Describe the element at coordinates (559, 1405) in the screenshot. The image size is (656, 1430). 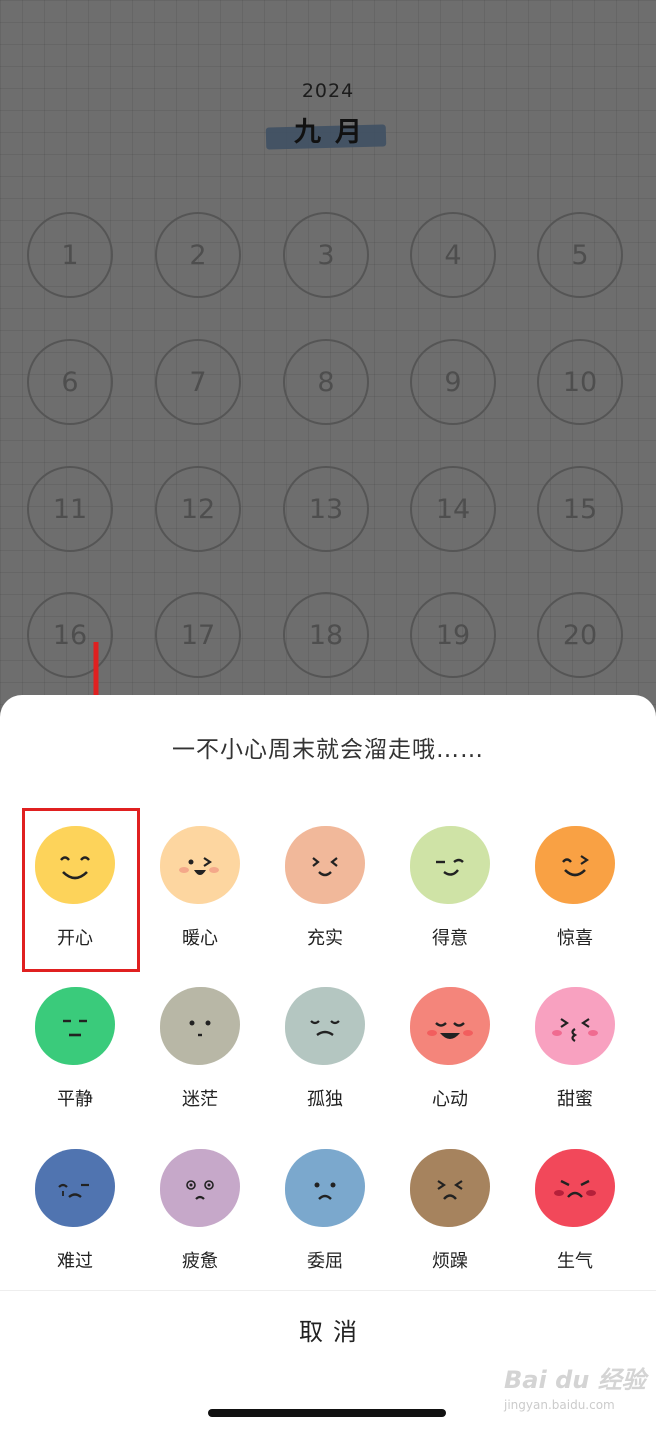
I see `watermark-url: jingyan.baidu.com` at that location.